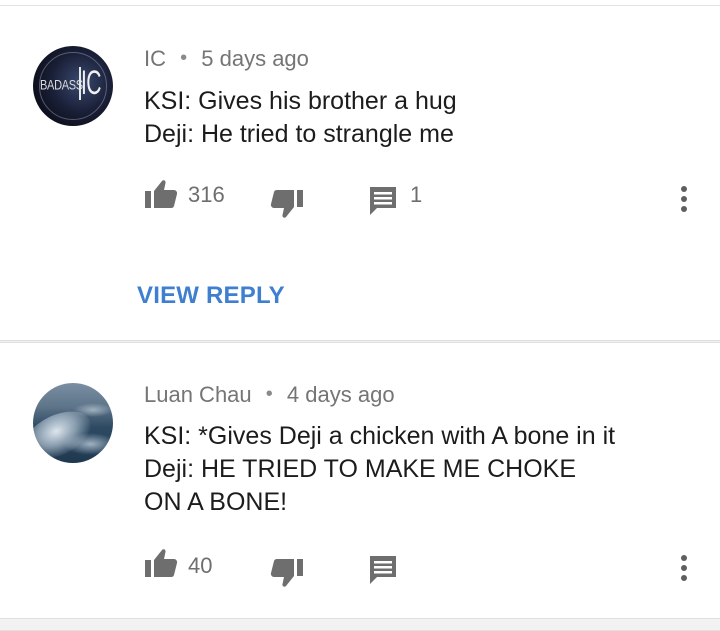 This screenshot has height=631, width=720. I want to click on comment-author: Luan Chau, so click(198, 394).